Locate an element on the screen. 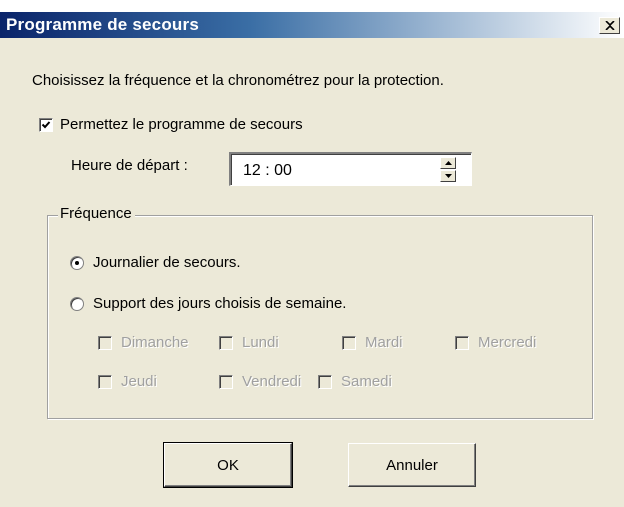 The height and width of the screenshot is (507, 624). time-spinner is located at coordinates (448, 170).